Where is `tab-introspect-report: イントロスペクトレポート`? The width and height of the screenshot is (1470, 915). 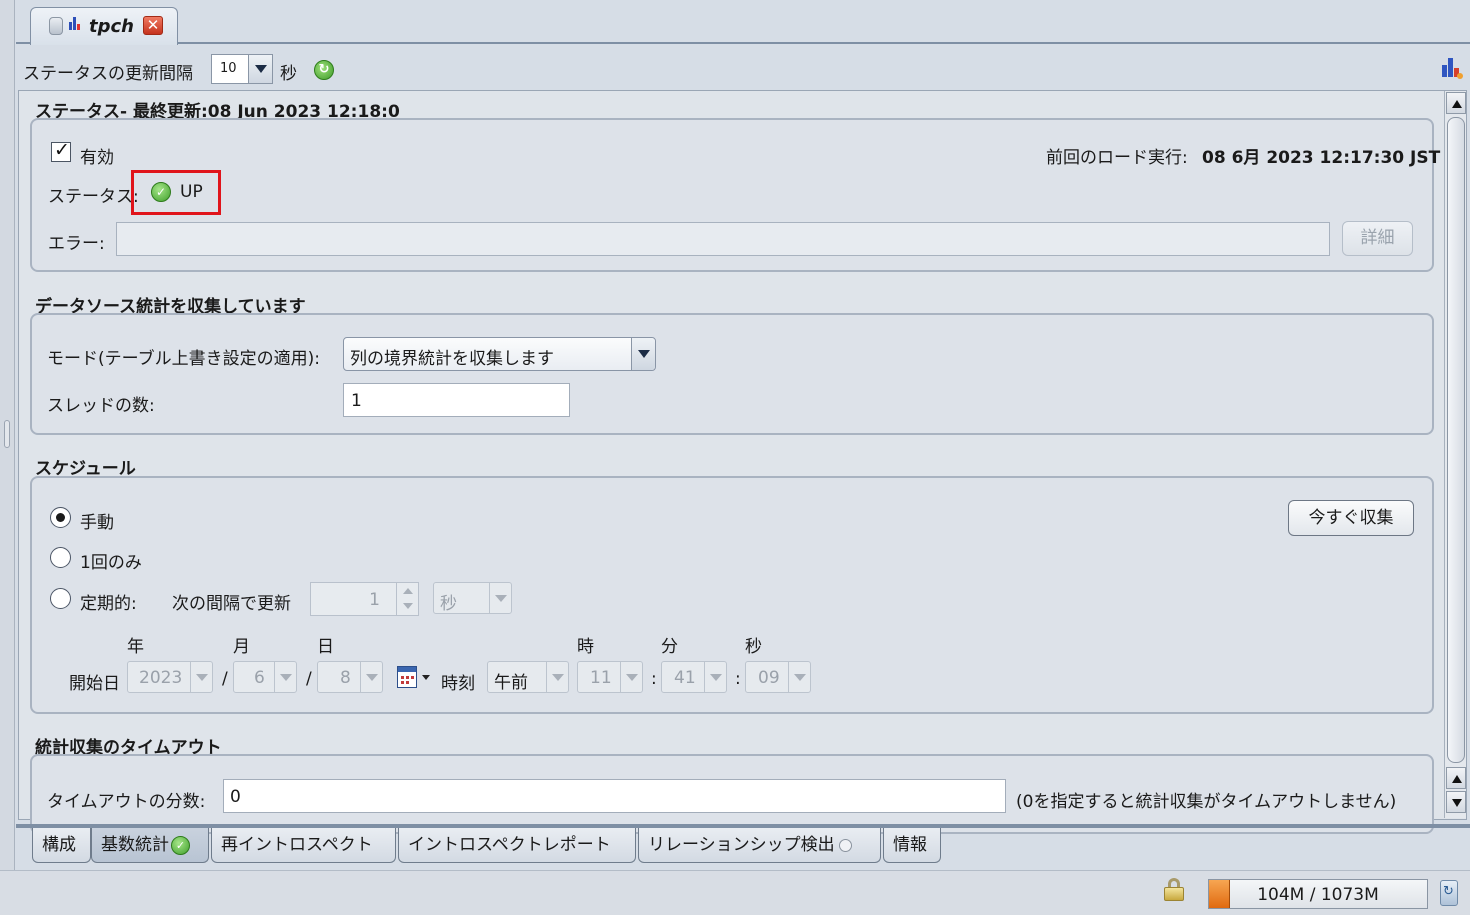
tab-introspect-report: イントロスペクトレポート is located at coordinates (517, 845).